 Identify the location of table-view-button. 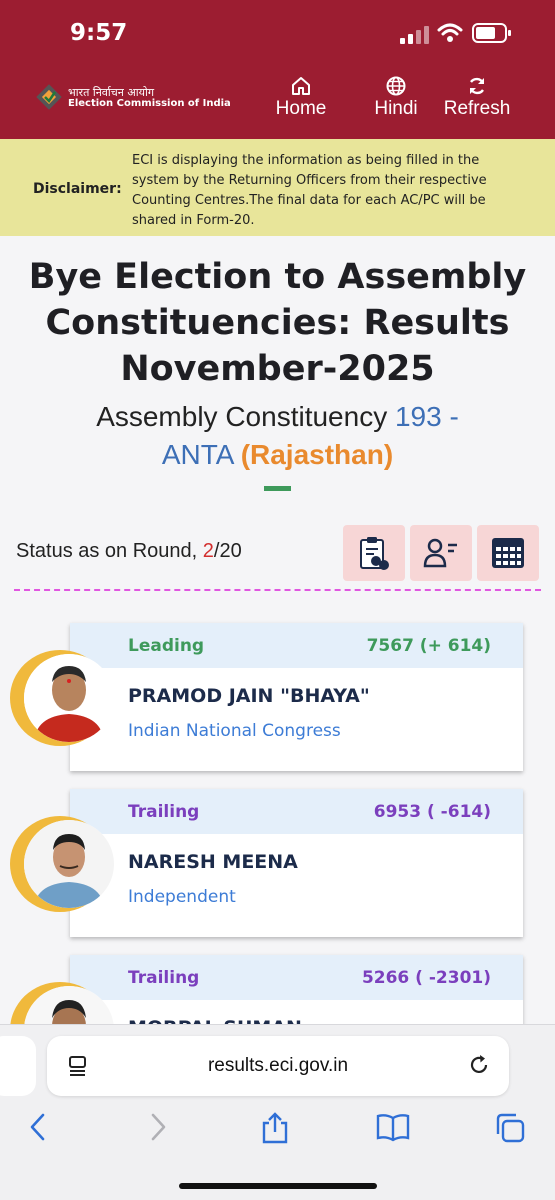
(508, 553).